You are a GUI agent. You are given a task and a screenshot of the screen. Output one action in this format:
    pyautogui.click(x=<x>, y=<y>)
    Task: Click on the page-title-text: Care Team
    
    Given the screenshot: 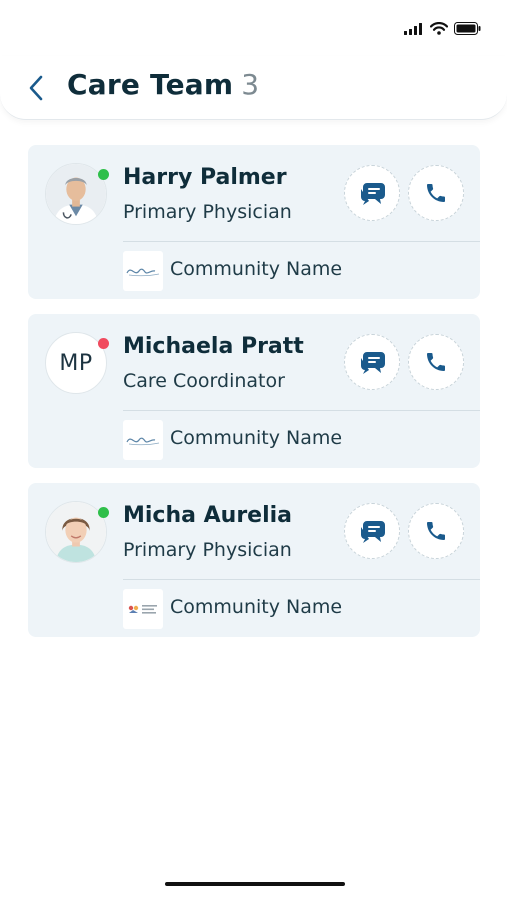 What is the action you would take?
    pyautogui.click(x=150, y=84)
    